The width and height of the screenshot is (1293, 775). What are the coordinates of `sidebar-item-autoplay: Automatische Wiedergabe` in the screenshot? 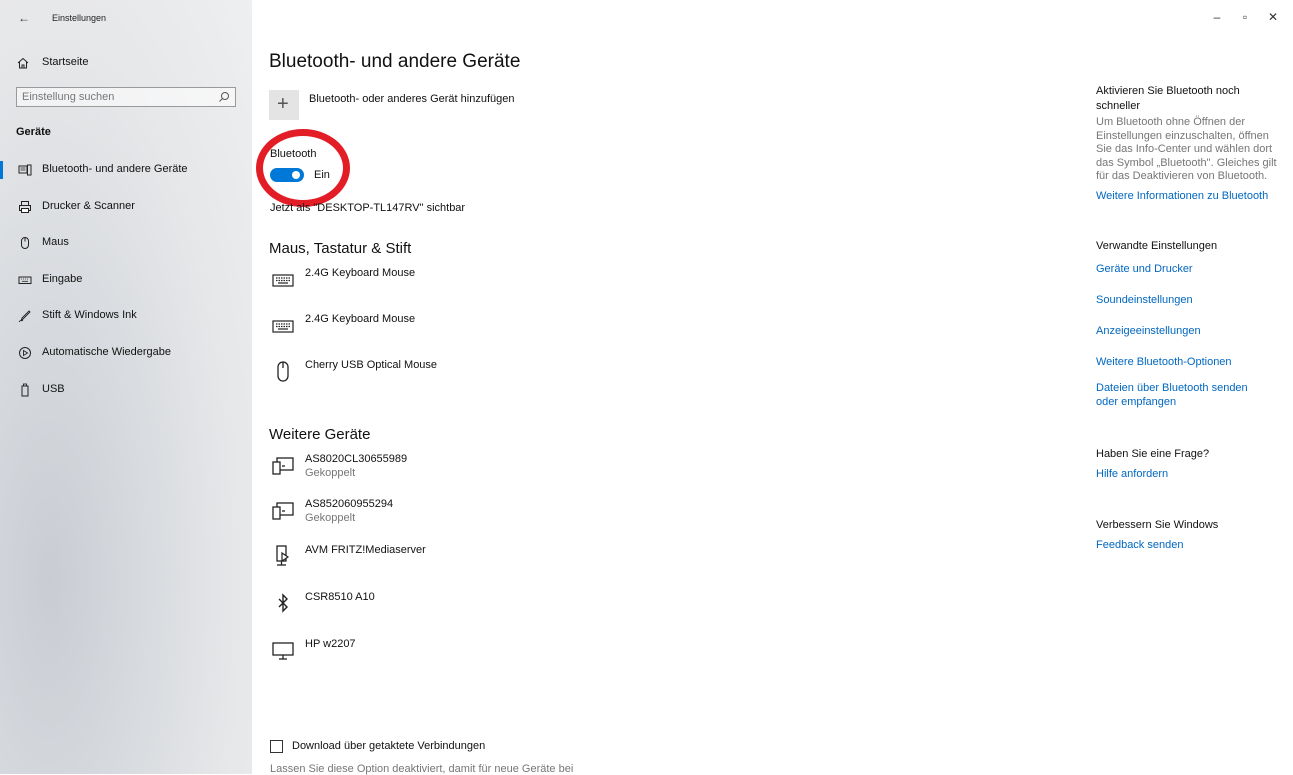 It's located at (126, 357).